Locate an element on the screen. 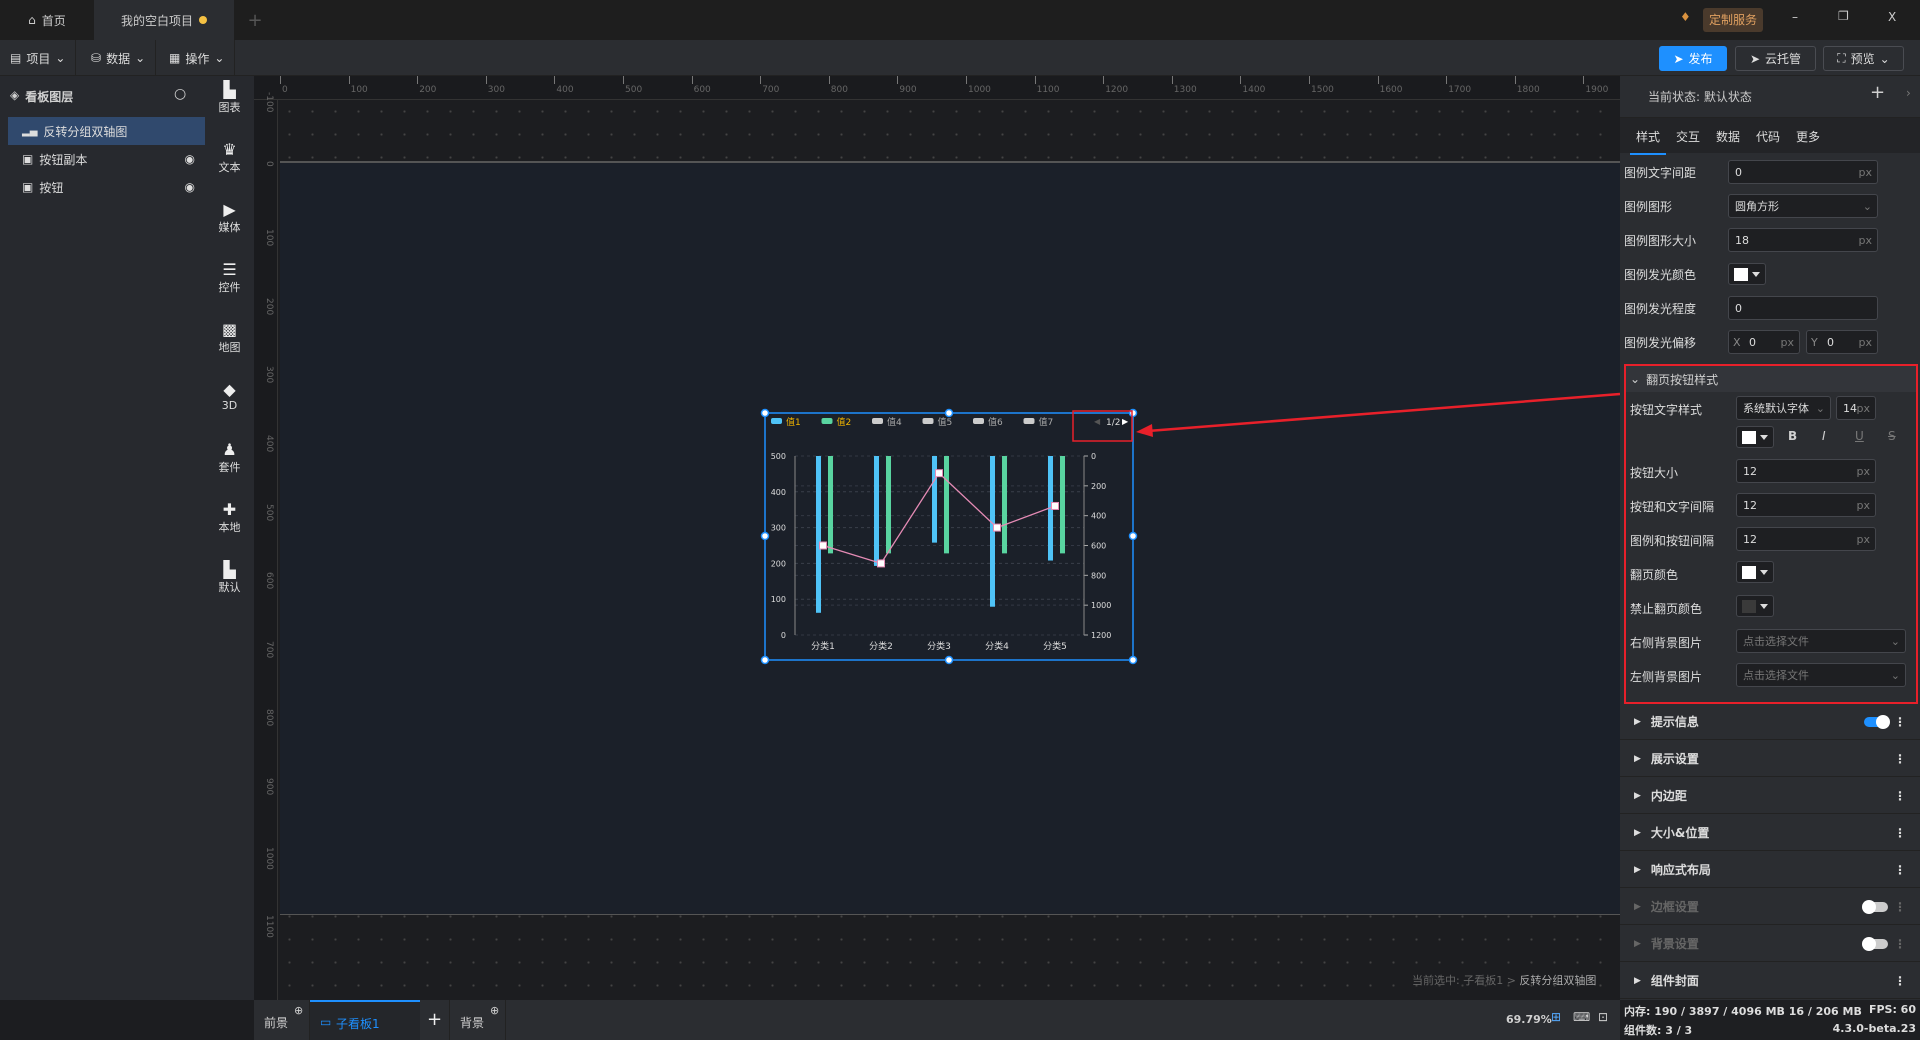 This screenshot has width=1920, height=1040. layer-item: ▣ 按钮副本 ◉ is located at coordinates (106, 159).